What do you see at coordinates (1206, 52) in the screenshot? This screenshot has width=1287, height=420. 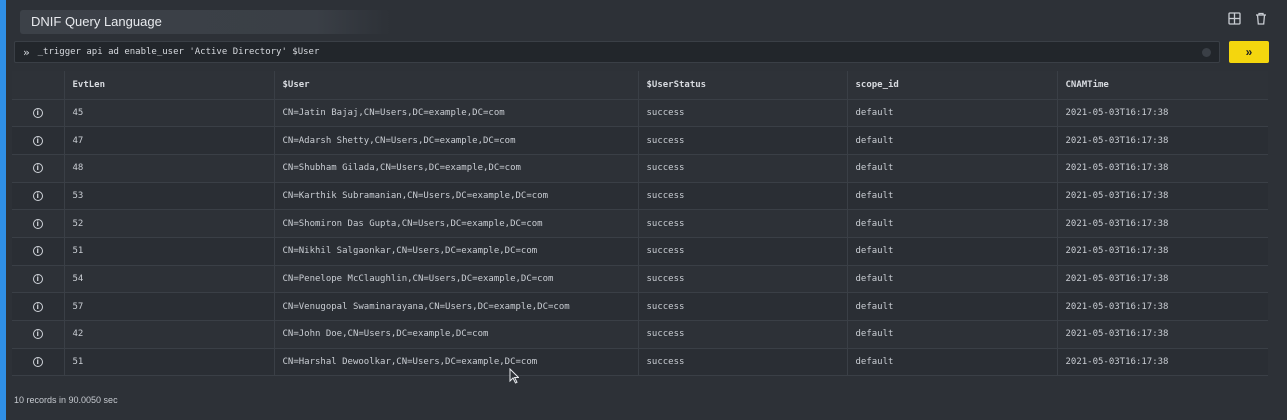 I see `status-dot-icon` at bounding box center [1206, 52].